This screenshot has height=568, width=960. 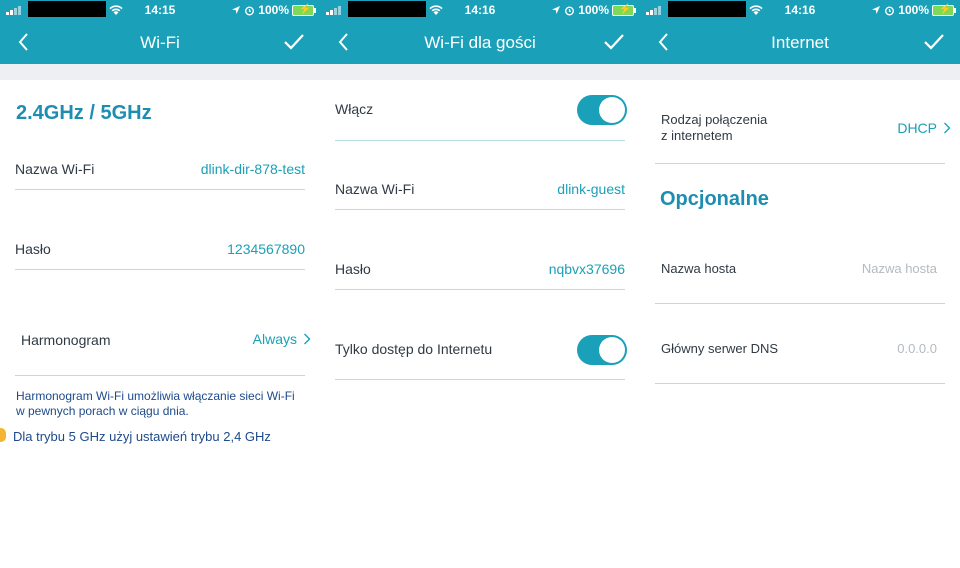 What do you see at coordinates (414, 349) in the screenshot?
I see `internet-only-label: Tylko dostęp do Internetu` at bounding box center [414, 349].